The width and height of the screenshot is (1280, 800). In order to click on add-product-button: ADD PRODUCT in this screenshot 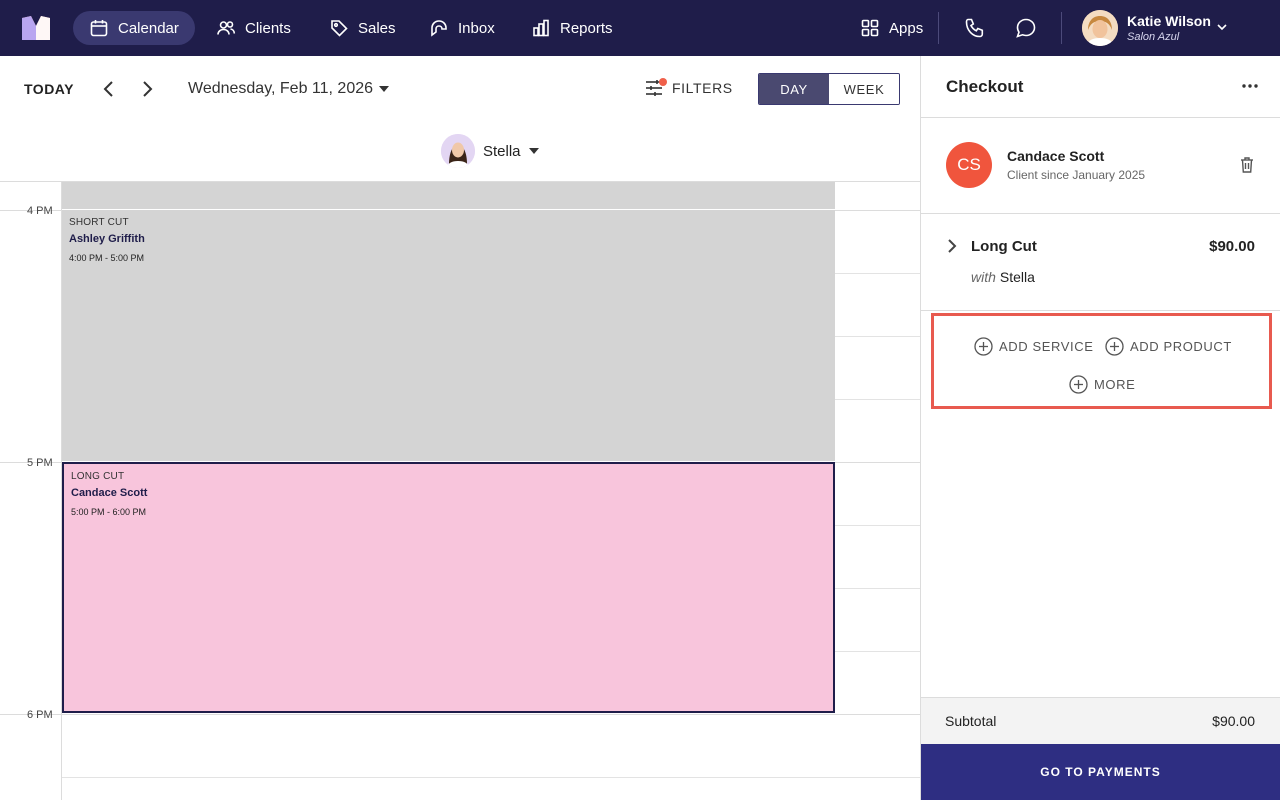, I will do `click(1168, 346)`.